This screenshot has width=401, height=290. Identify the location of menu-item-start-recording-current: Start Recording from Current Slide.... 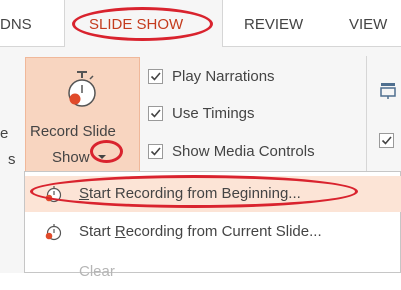
(213, 232).